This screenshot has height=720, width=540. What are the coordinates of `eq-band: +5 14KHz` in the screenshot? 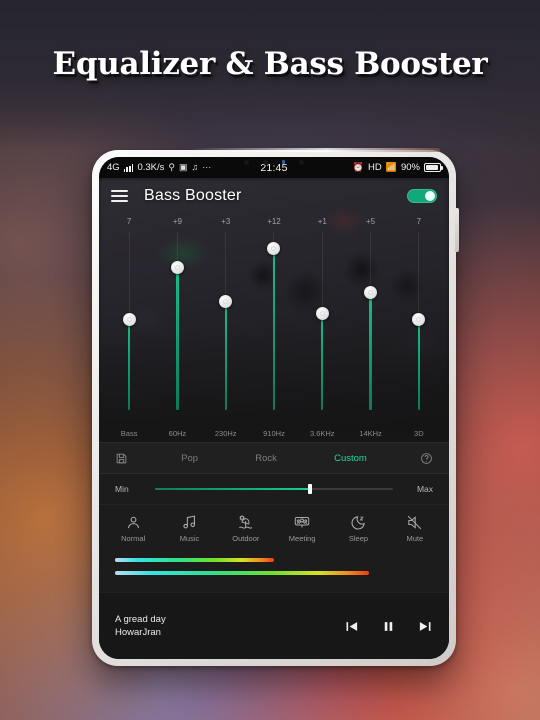 It's located at (370, 328).